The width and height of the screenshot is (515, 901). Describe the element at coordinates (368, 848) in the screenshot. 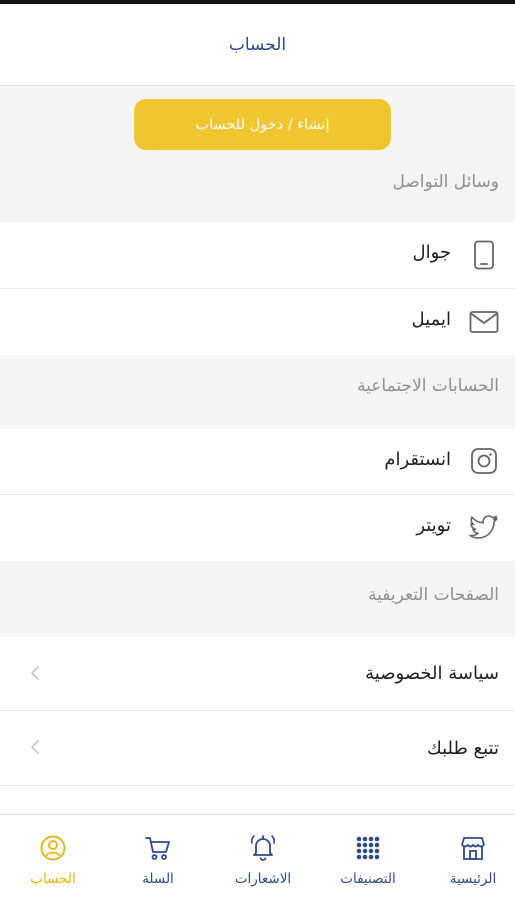

I see `grid-dots-icon` at that location.